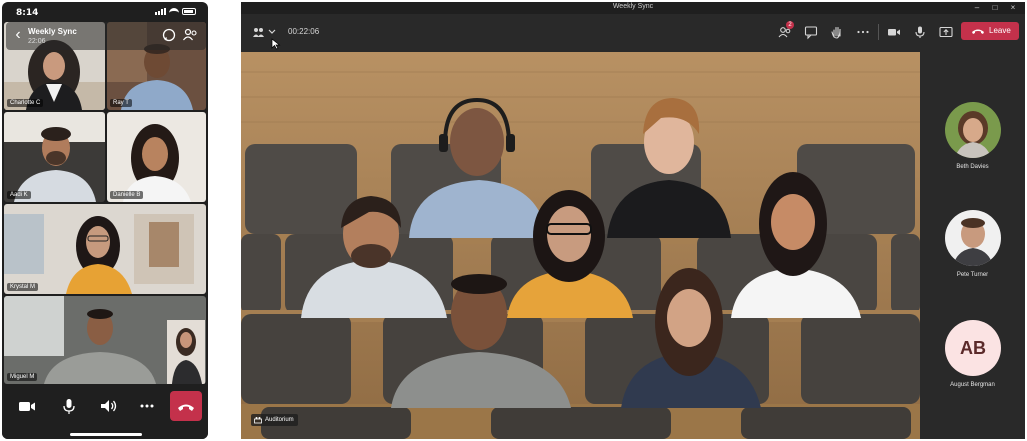 This screenshot has width=1027, height=441. I want to click on raise-hand-icon, so click(837, 32).